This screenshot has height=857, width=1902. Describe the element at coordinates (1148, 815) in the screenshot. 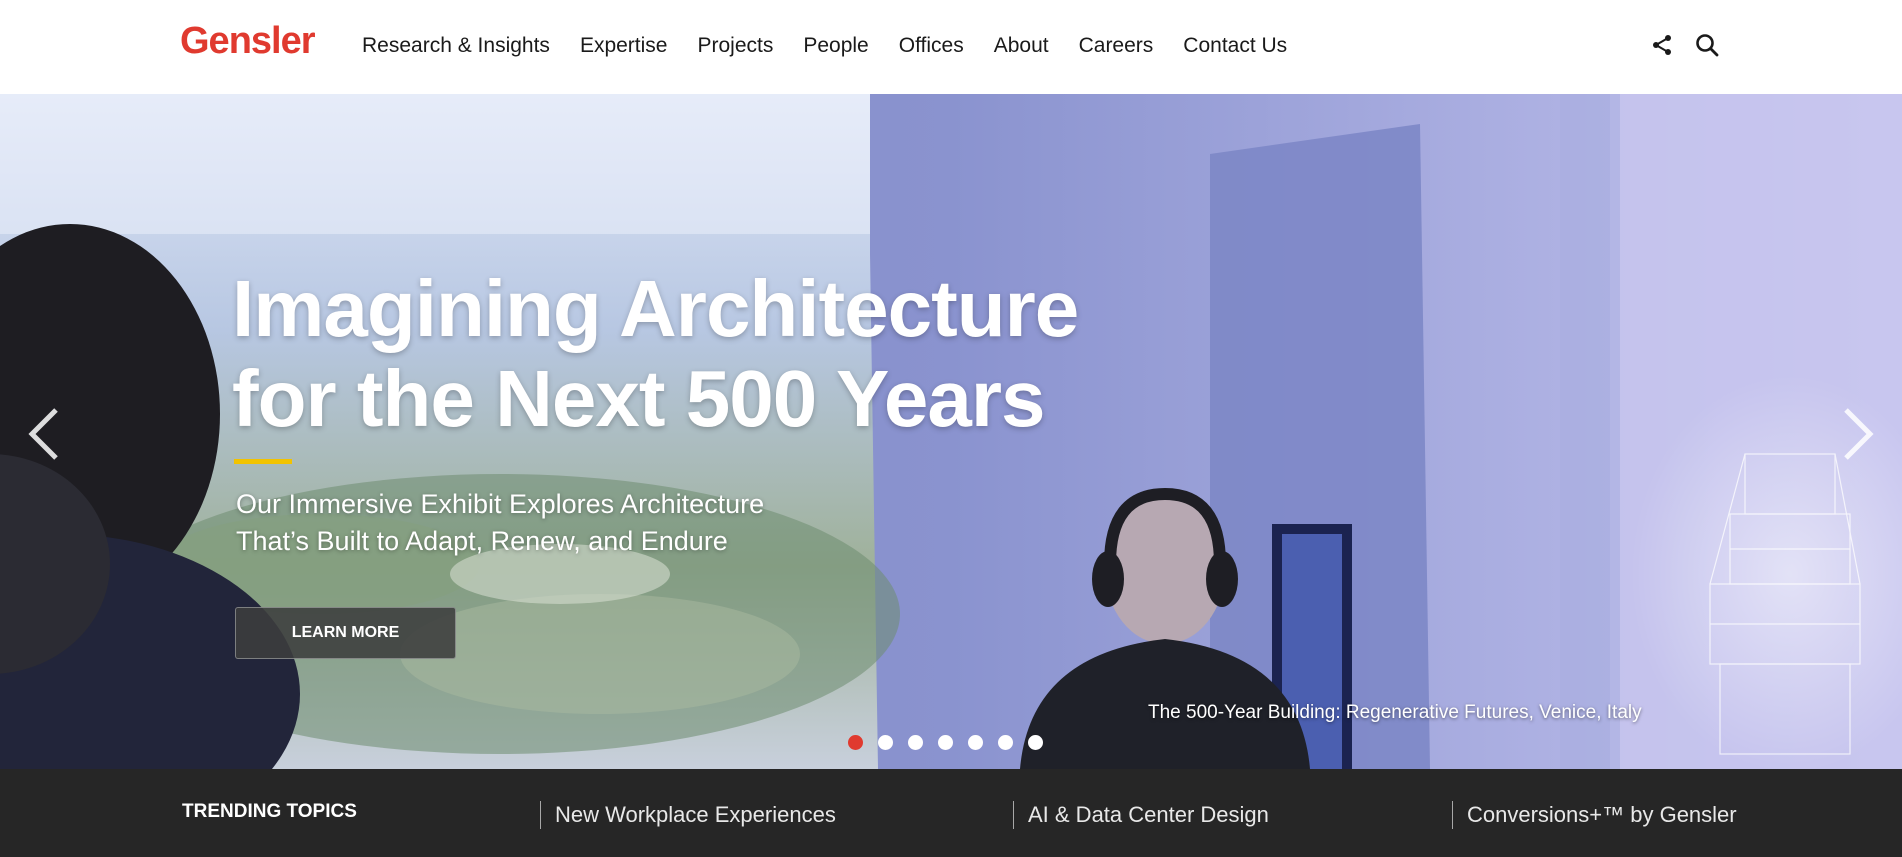

I see `trending-item-label: AI & Data Center Design` at that location.